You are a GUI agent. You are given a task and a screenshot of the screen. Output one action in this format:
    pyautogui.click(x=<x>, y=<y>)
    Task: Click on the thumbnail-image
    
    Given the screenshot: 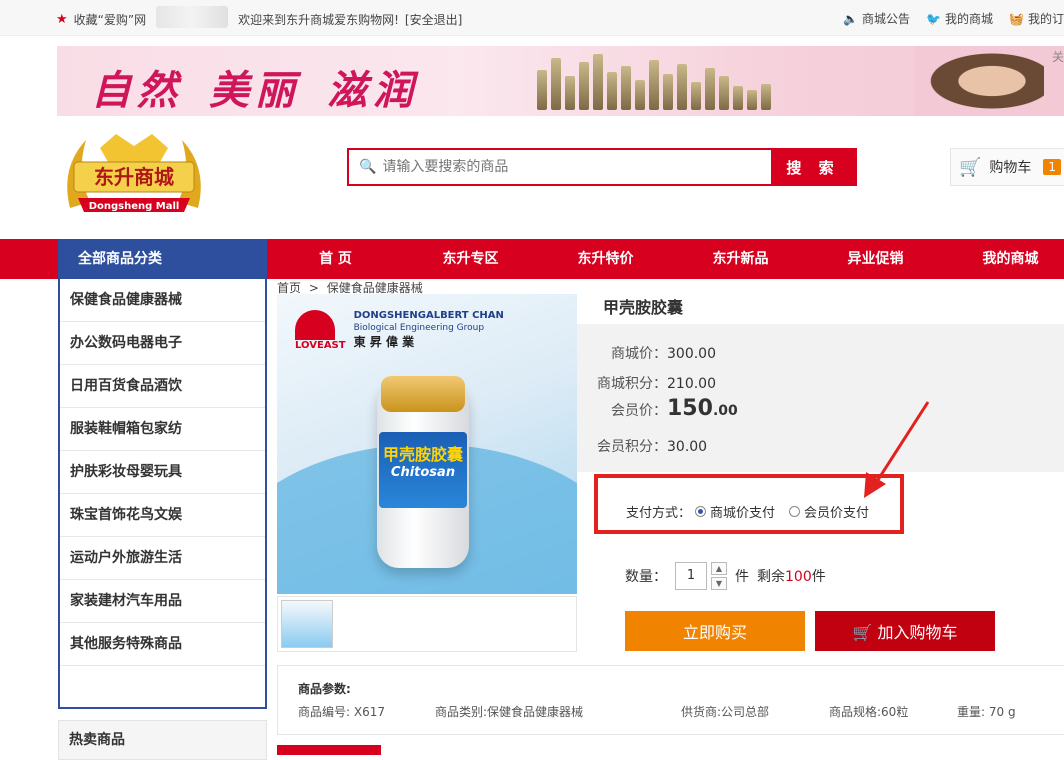 What is the action you would take?
    pyautogui.click(x=307, y=624)
    